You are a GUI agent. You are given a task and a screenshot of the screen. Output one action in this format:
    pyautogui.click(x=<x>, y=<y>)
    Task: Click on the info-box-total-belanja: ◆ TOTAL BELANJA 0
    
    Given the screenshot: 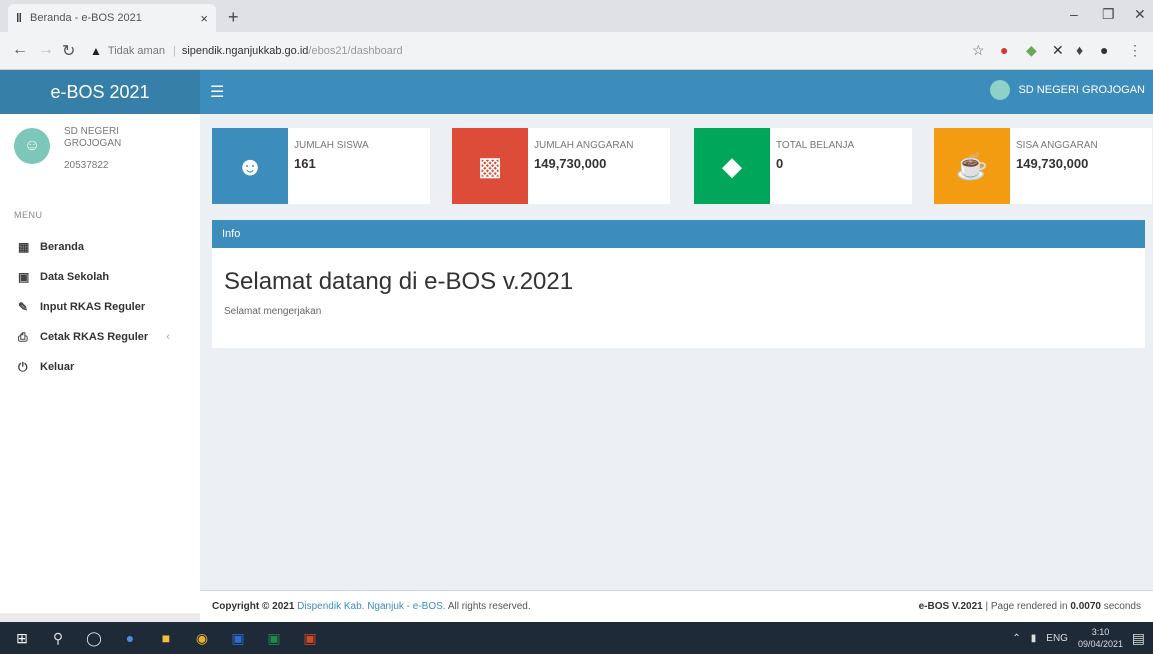 What is the action you would take?
    pyautogui.click(x=803, y=166)
    